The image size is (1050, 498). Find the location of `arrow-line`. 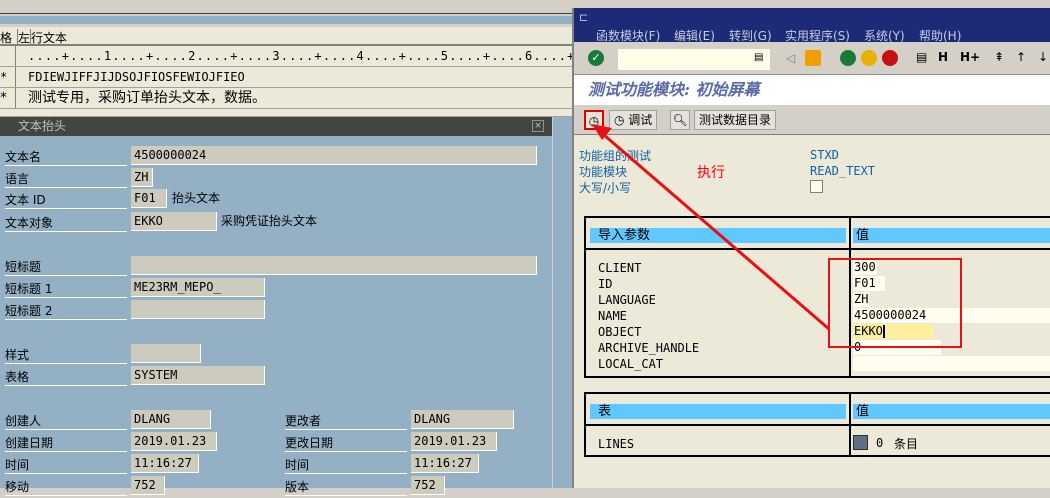

arrow-line is located at coordinates (716, 232).